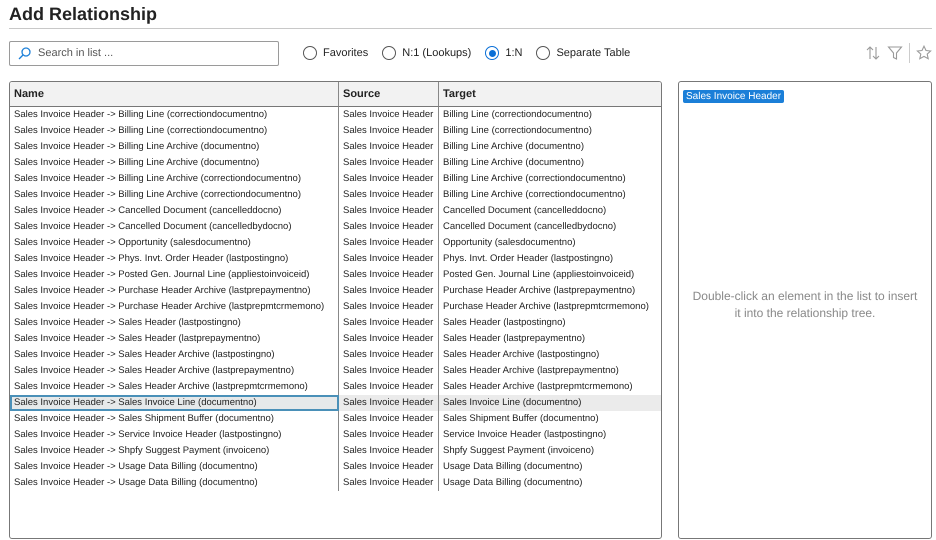 The height and width of the screenshot is (540, 936). Describe the element at coordinates (550, 355) in the screenshot. I see `table-cell: Sales Header Archive (lastpostingno)` at that location.